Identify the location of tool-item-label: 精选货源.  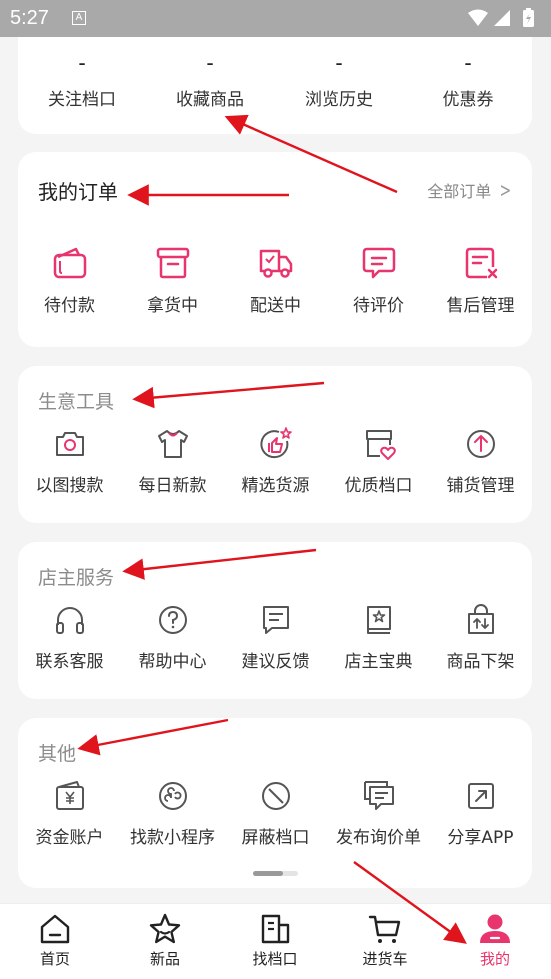
(275, 486).